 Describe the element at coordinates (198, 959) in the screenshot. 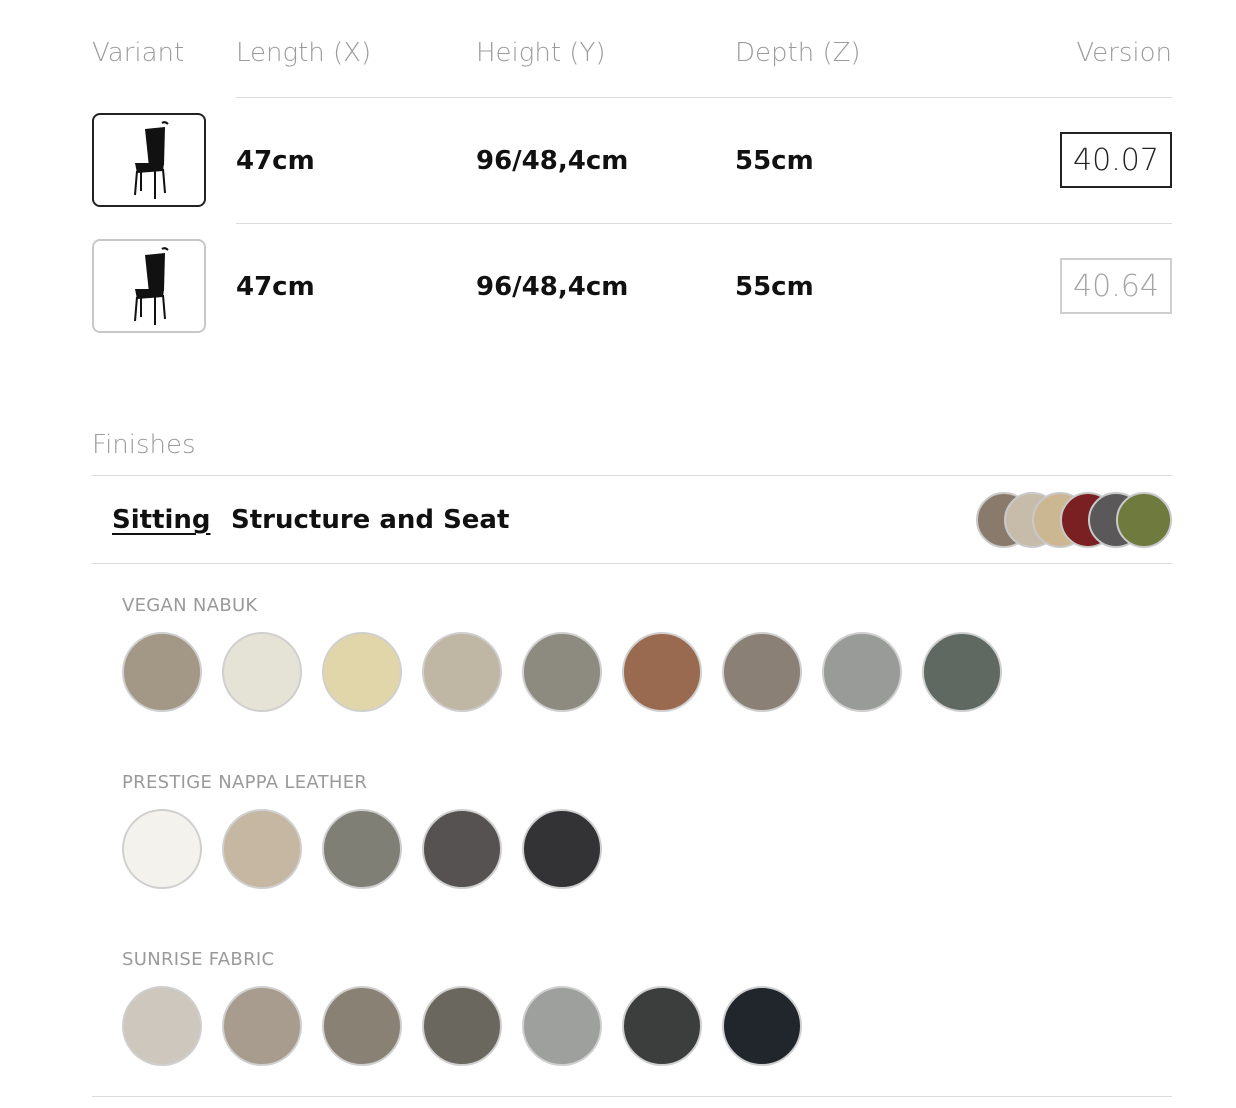

I see `finish-group-label: SUNRISE FABRIC` at that location.